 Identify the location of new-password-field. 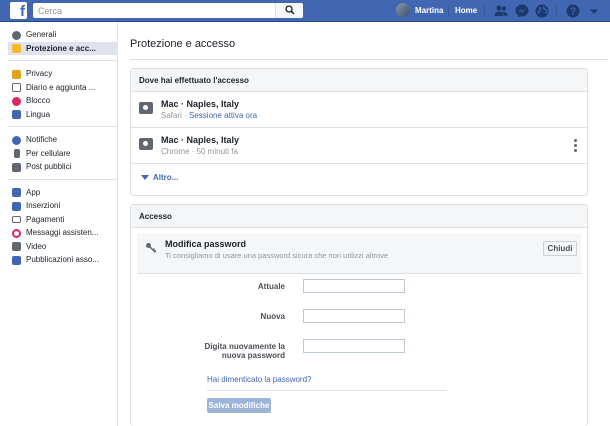
(354, 316).